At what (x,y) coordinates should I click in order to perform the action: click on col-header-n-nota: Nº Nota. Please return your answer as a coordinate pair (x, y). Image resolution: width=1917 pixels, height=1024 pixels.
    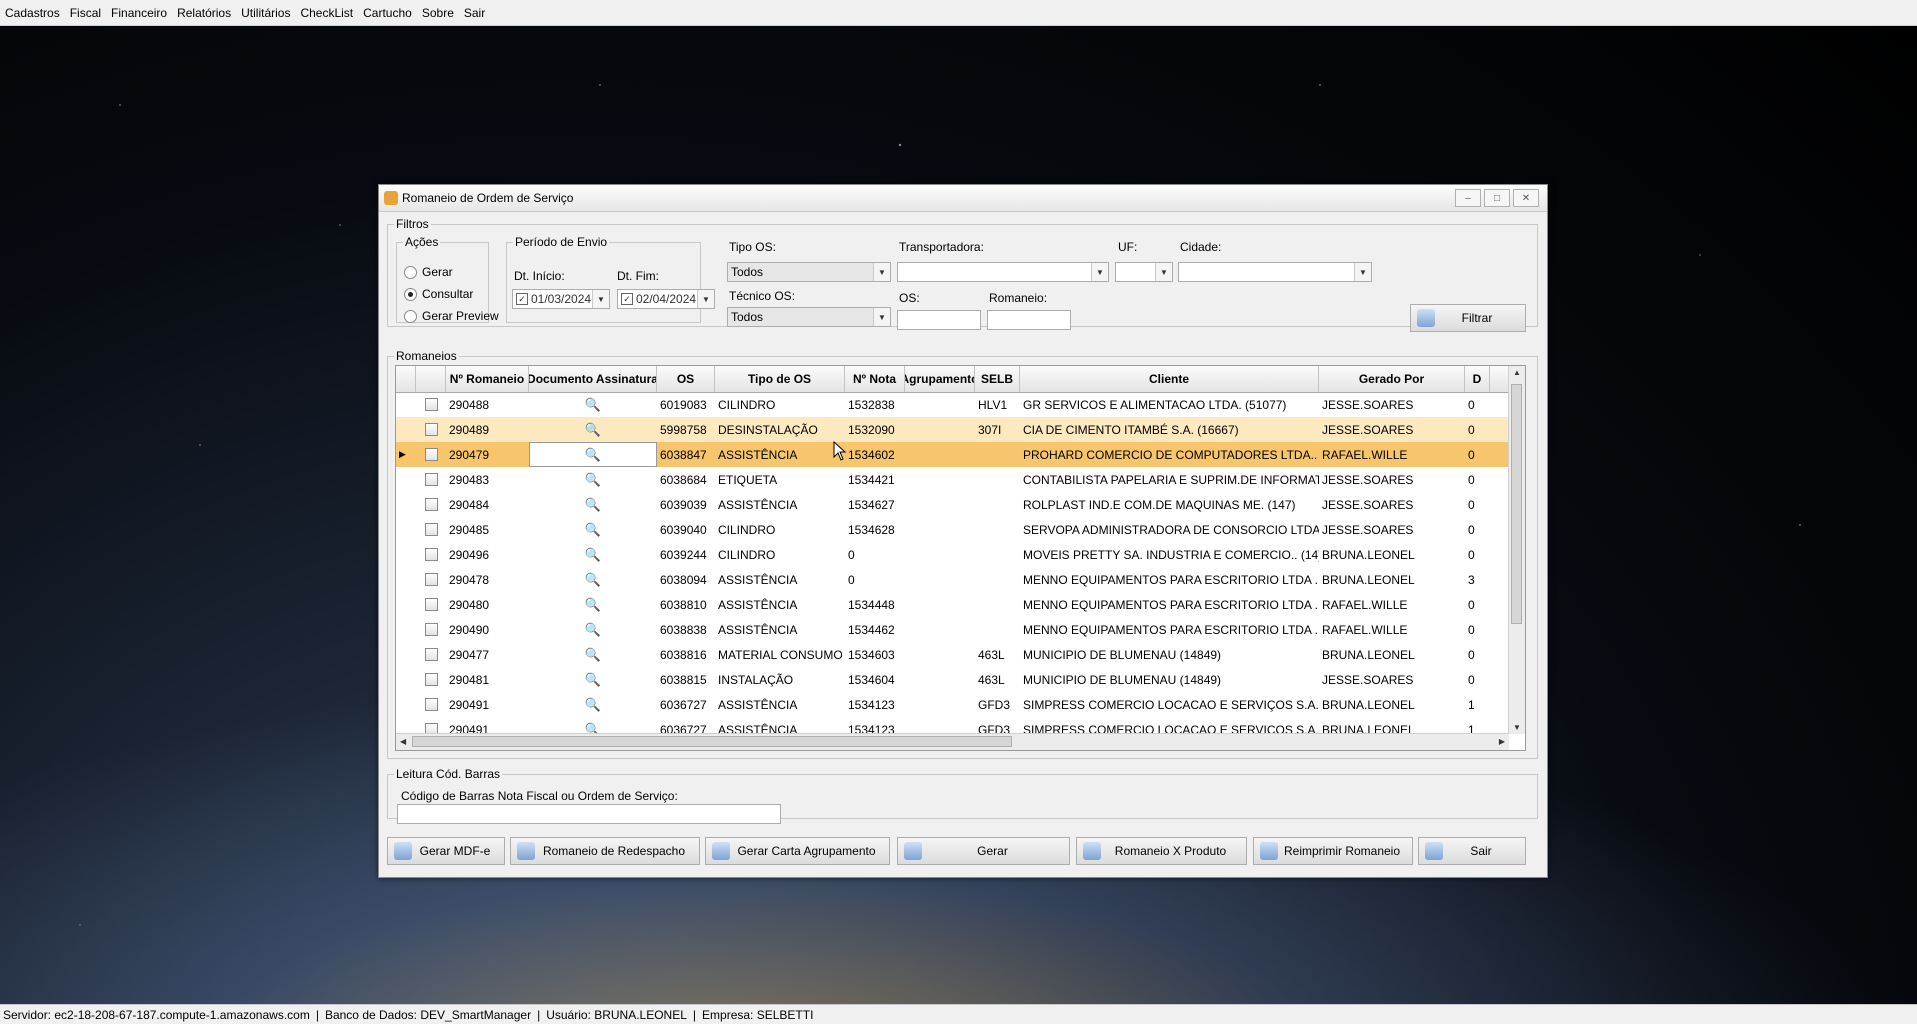
    Looking at the image, I should click on (875, 379).